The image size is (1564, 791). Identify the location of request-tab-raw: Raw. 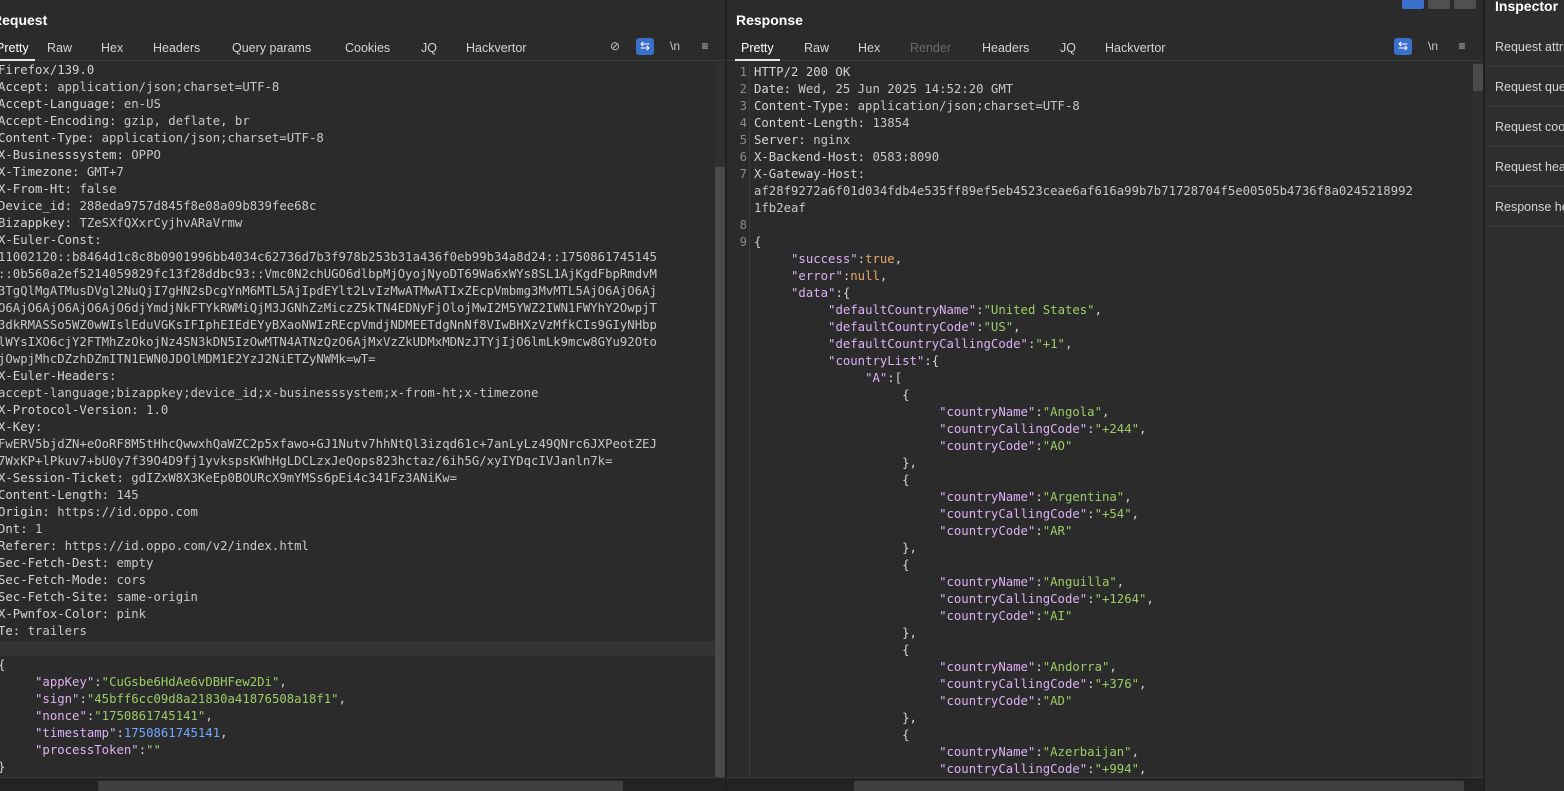
(59, 48).